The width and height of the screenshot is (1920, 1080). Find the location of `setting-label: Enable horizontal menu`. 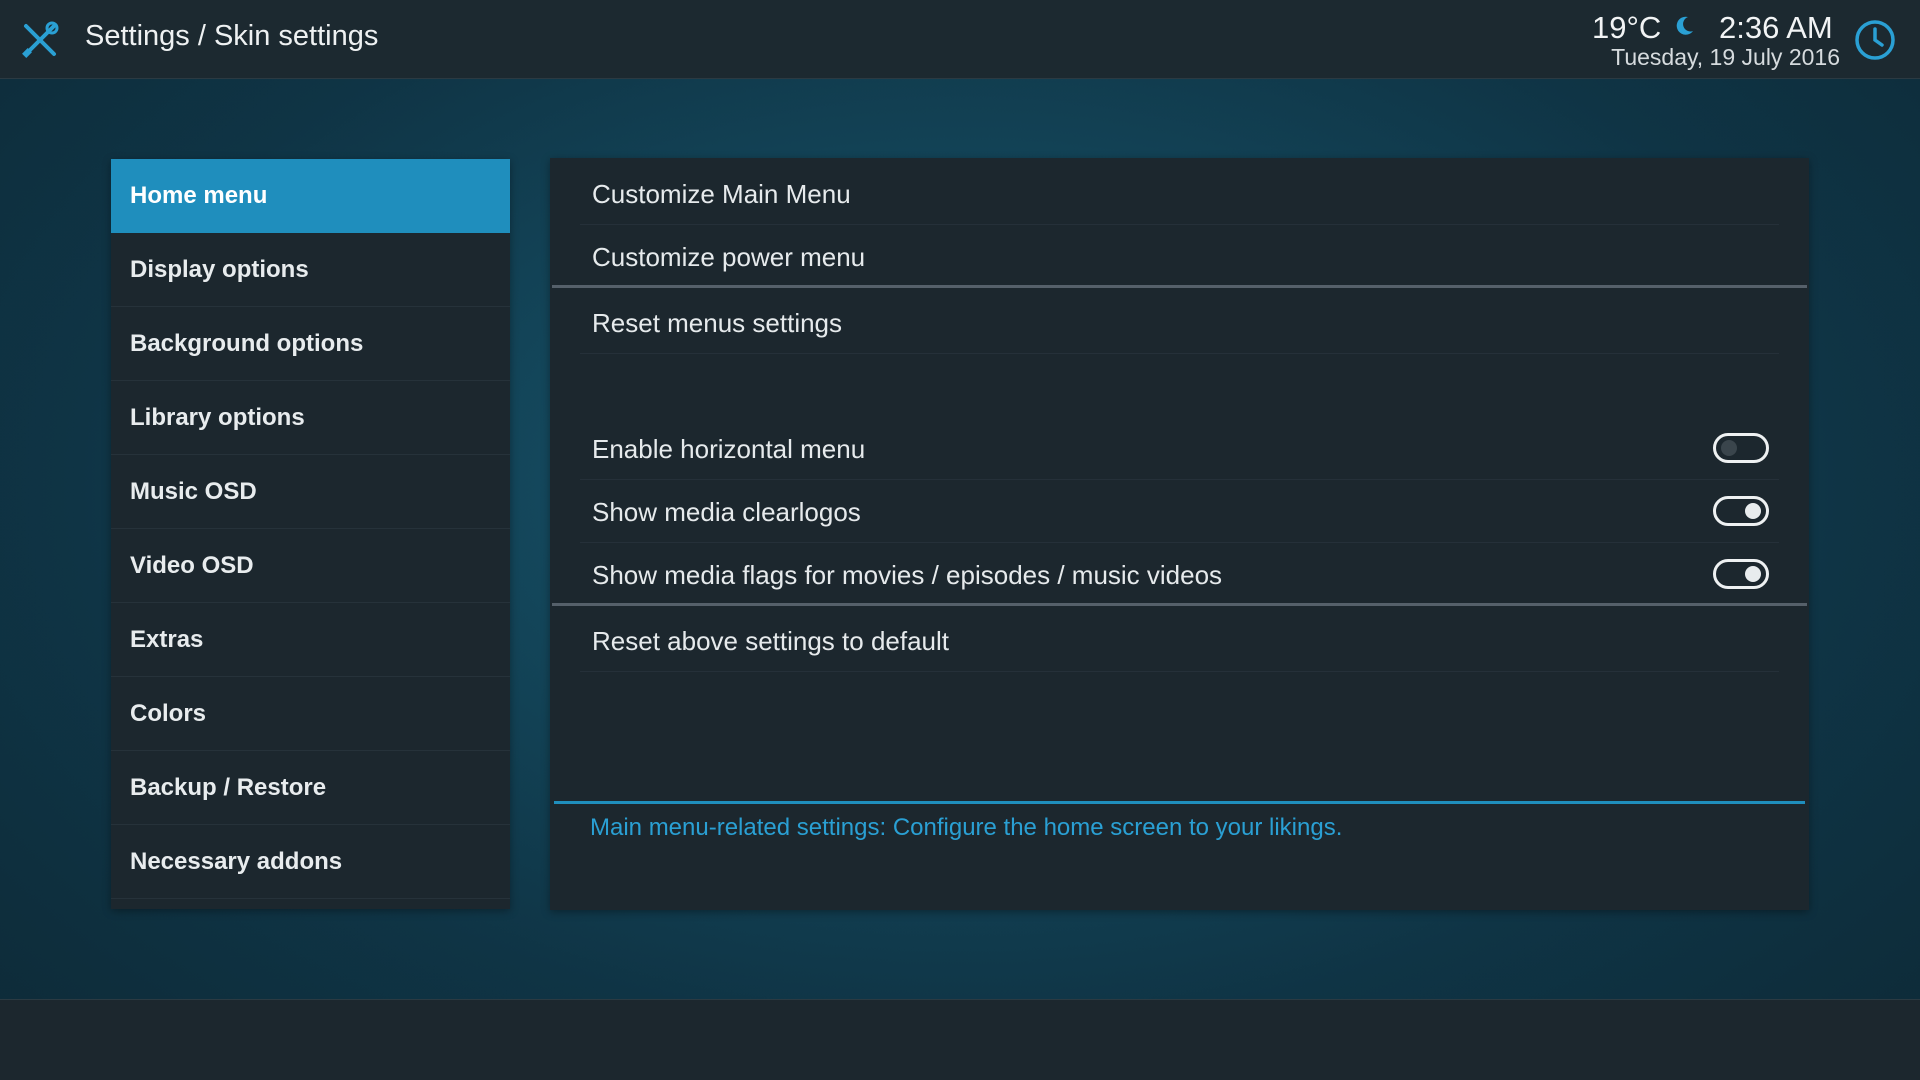

setting-label: Enable horizontal menu is located at coordinates (729, 449).